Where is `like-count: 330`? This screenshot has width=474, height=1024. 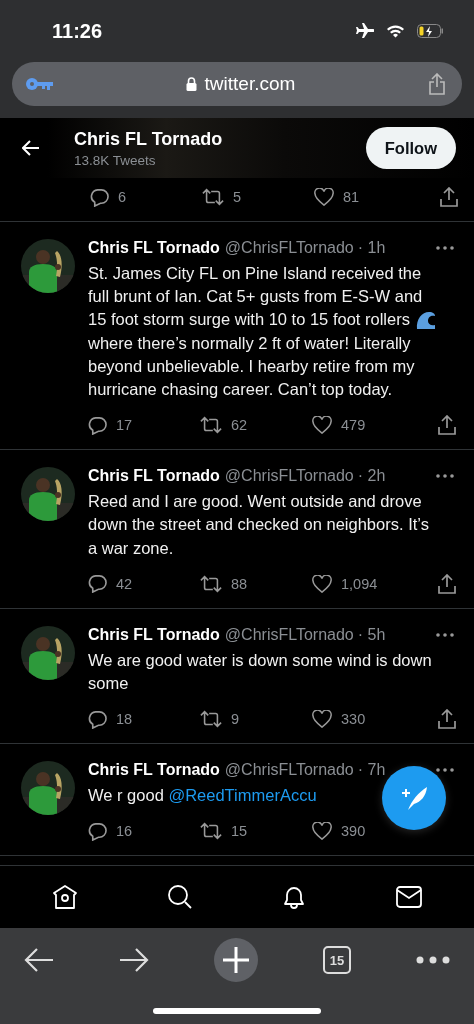
like-count: 330 is located at coordinates (353, 719).